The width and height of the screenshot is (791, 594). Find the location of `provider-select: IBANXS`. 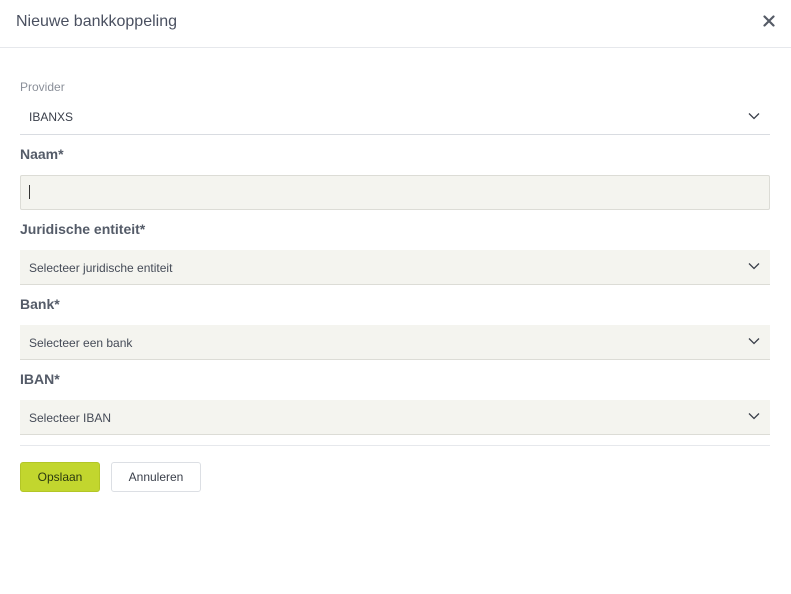

provider-select: IBANXS is located at coordinates (395, 117).